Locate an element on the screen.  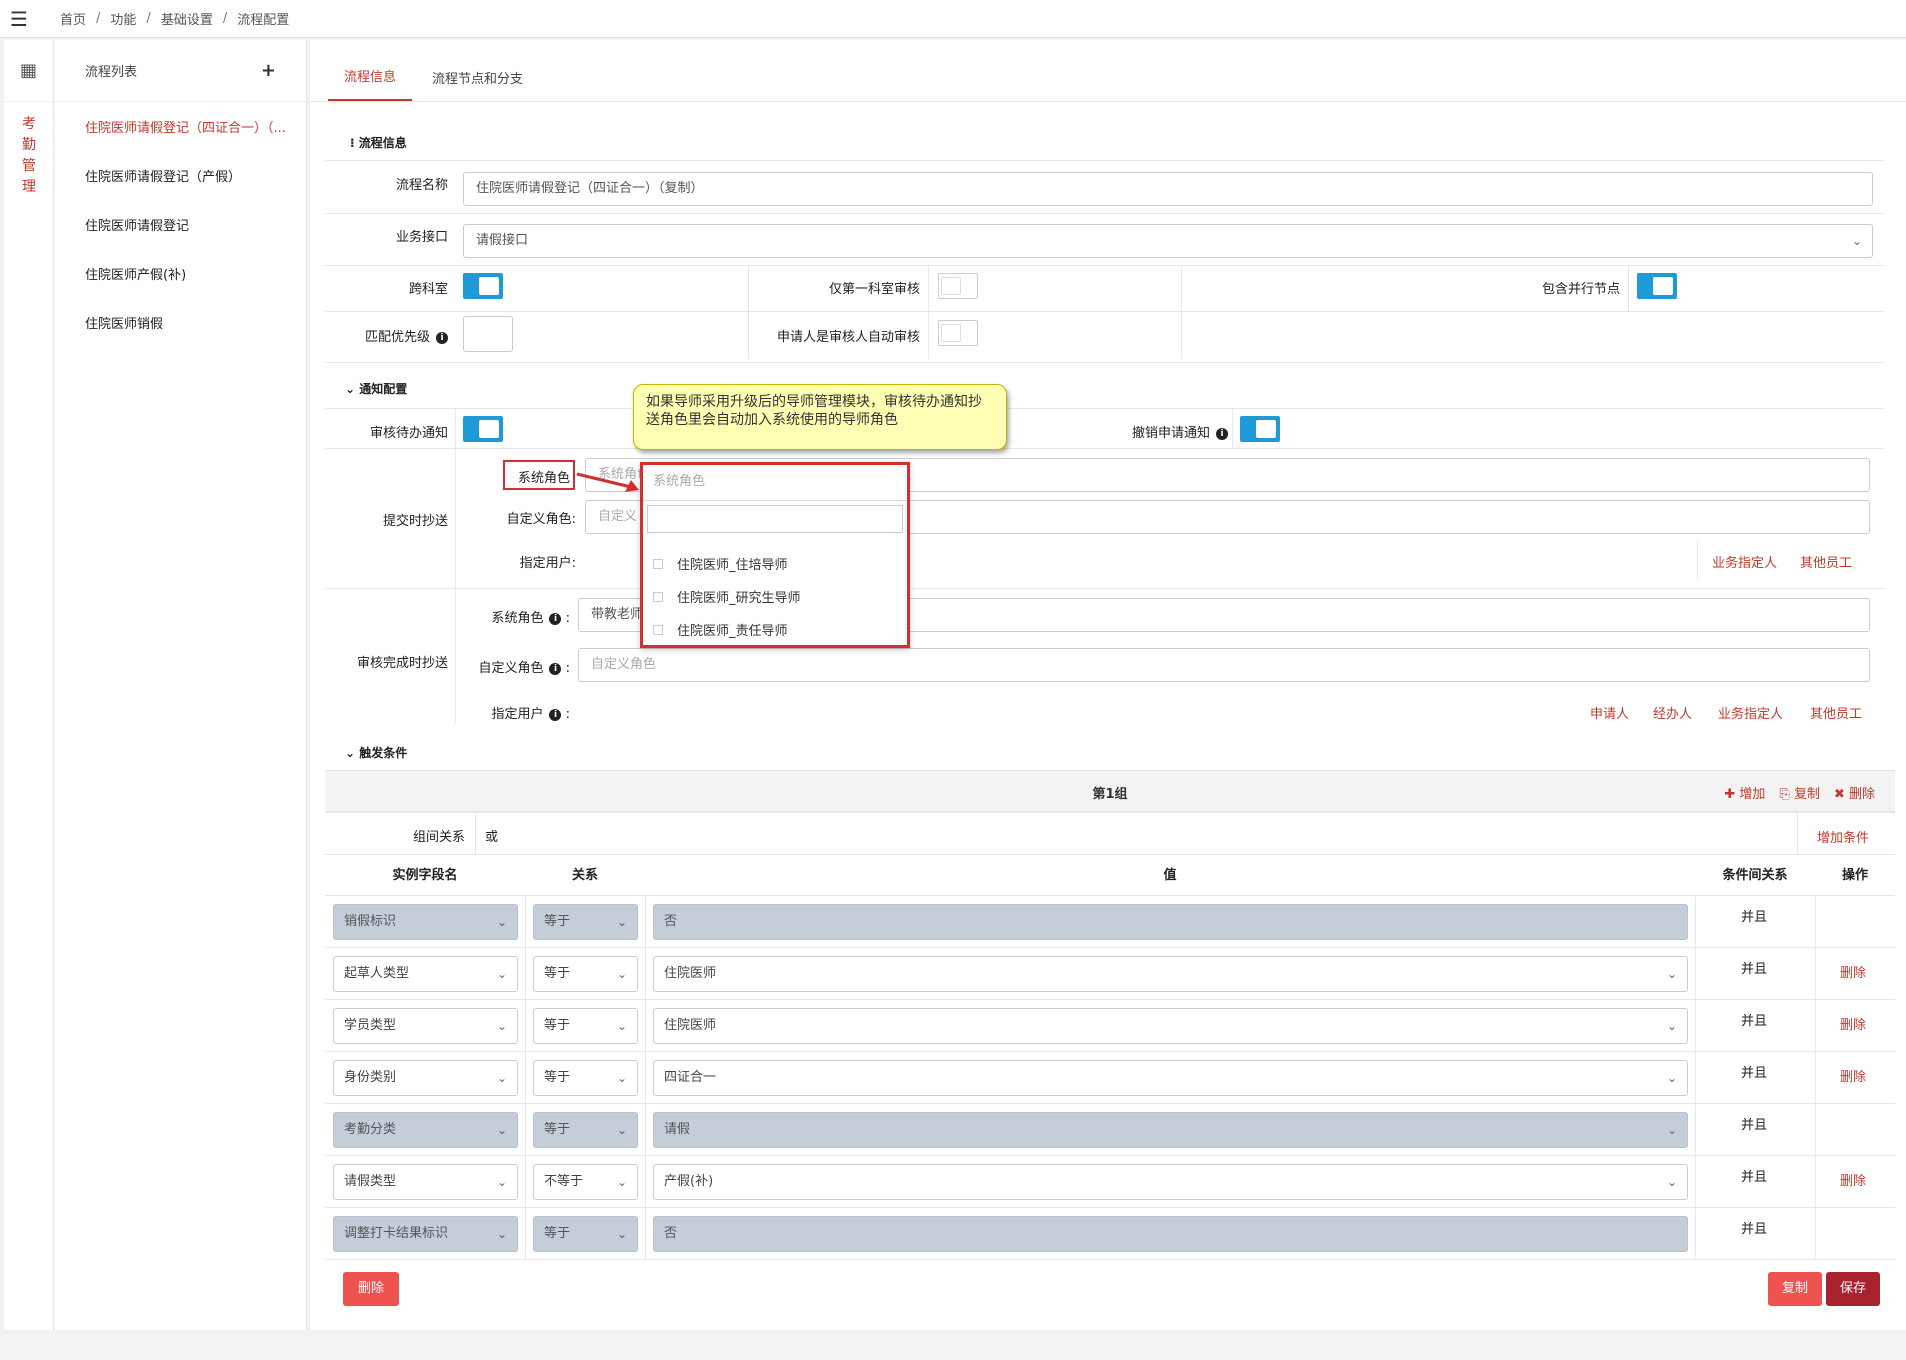
delete-button: 删除 is located at coordinates (371, 1289).